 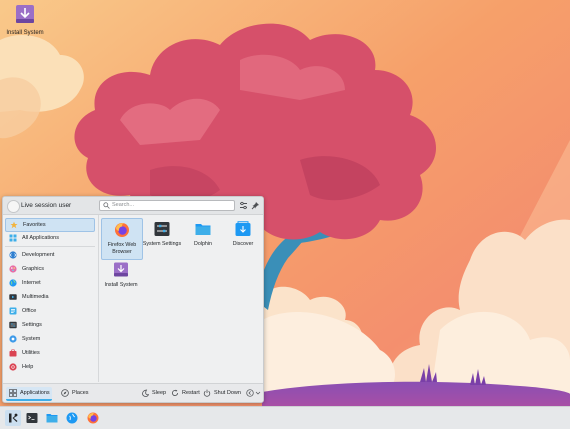 I want to click on office-icon, so click(x=13, y=311).